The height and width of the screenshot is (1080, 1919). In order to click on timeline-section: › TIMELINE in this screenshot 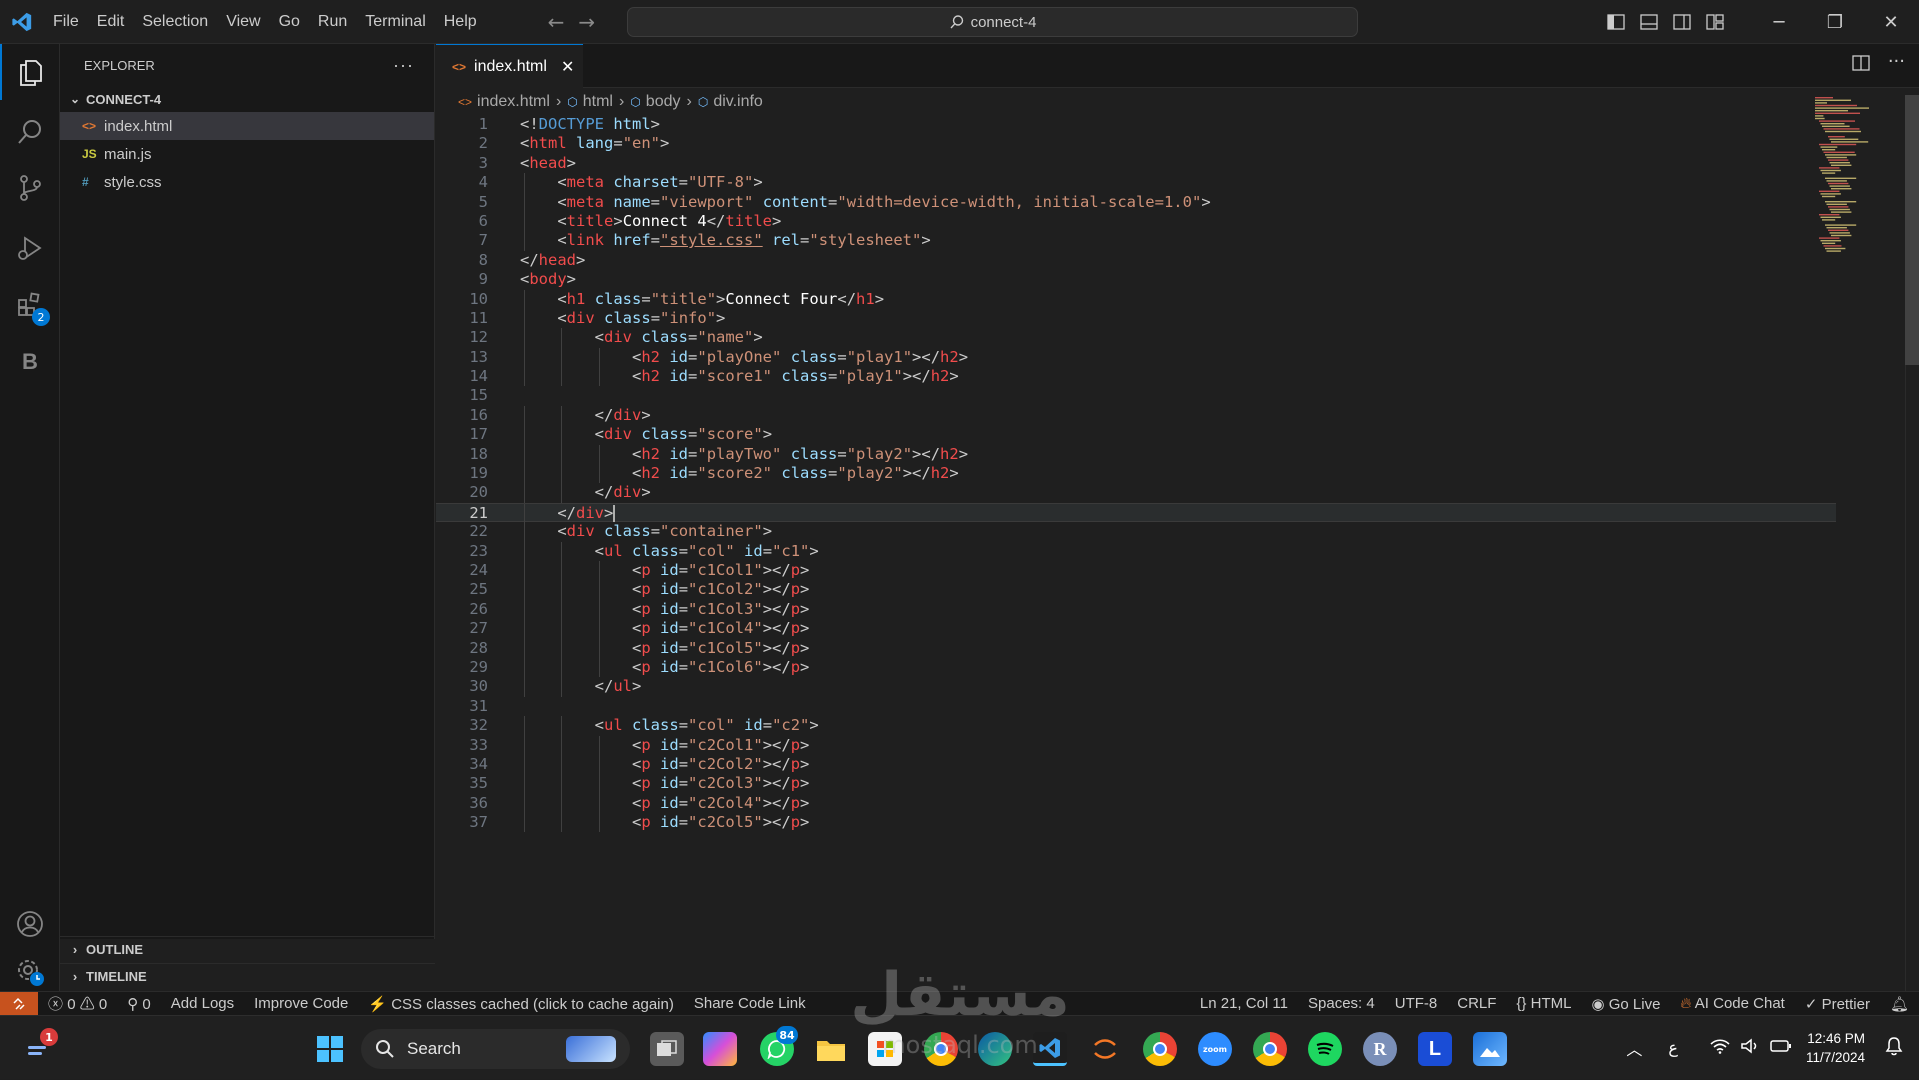, I will do `click(247, 976)`.